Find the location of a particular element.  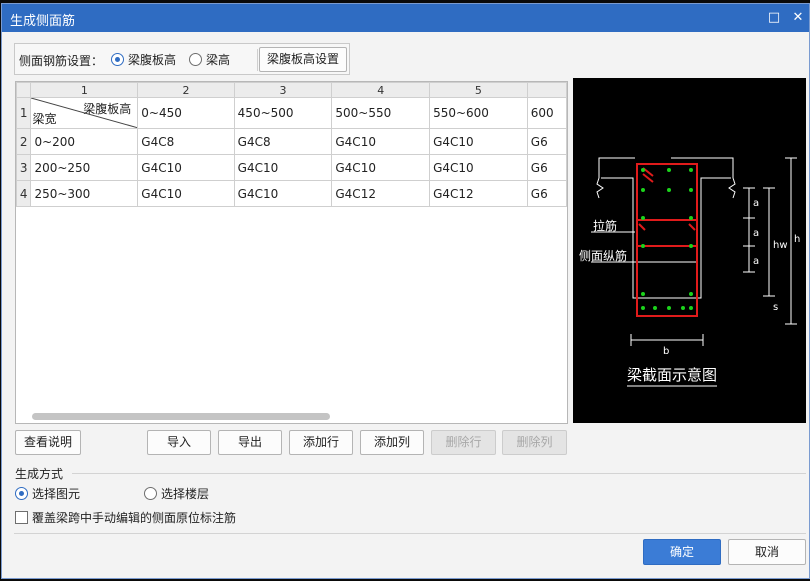

radio-select-element-label: 选择图元 is located at coordinates (56, 494).